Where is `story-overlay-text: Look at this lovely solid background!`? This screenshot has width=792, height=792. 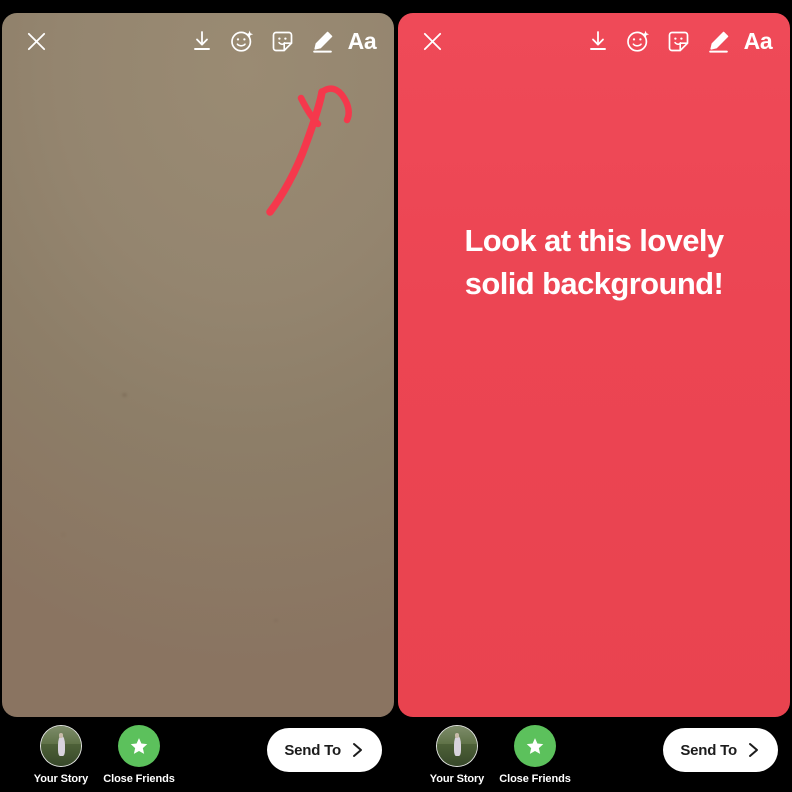 story-overlay-text: Look at this lovely solid background! is located at coordinates (594, 262).